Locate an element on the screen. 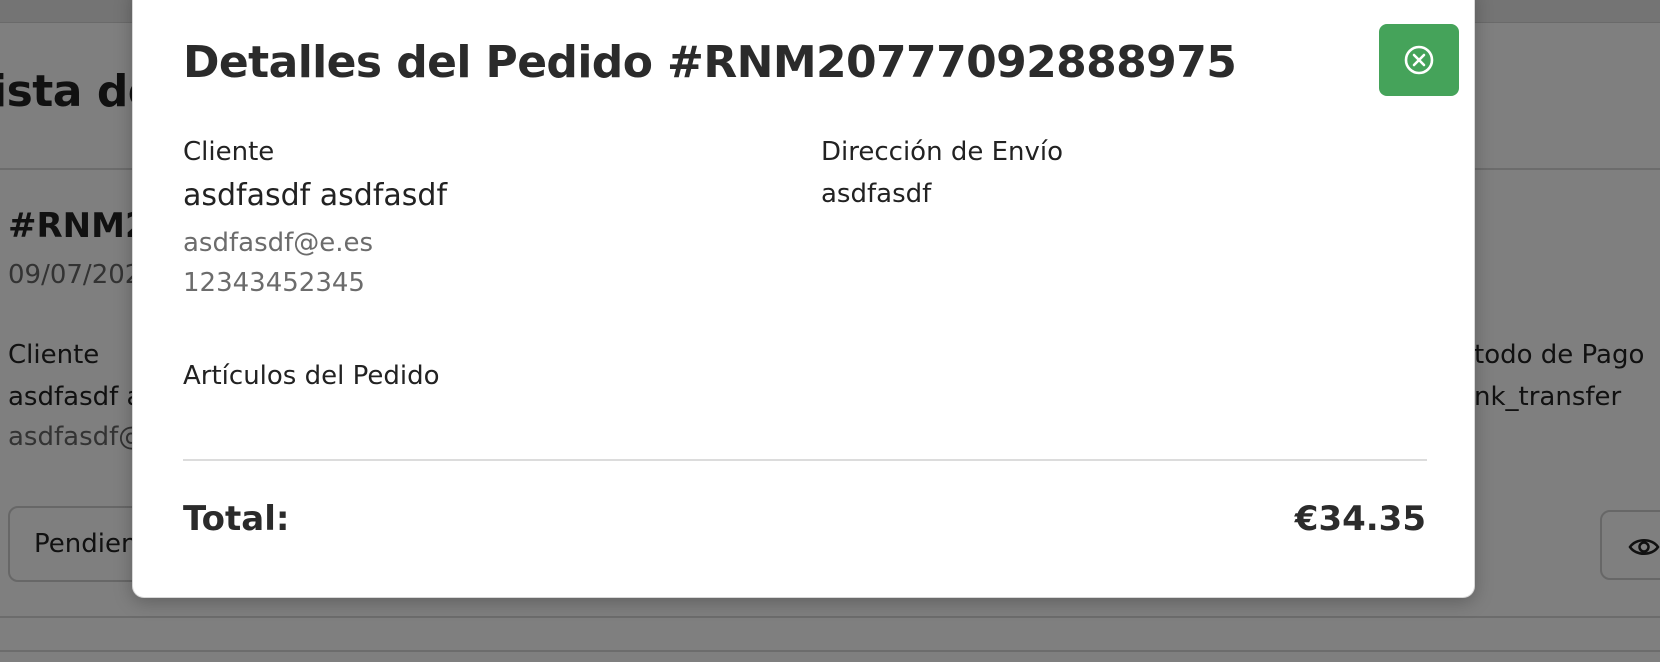 The width and height of the screenshot is (1660, 662). order-items-heading: Artículos del Pedido is located at coordinates (311, 376).